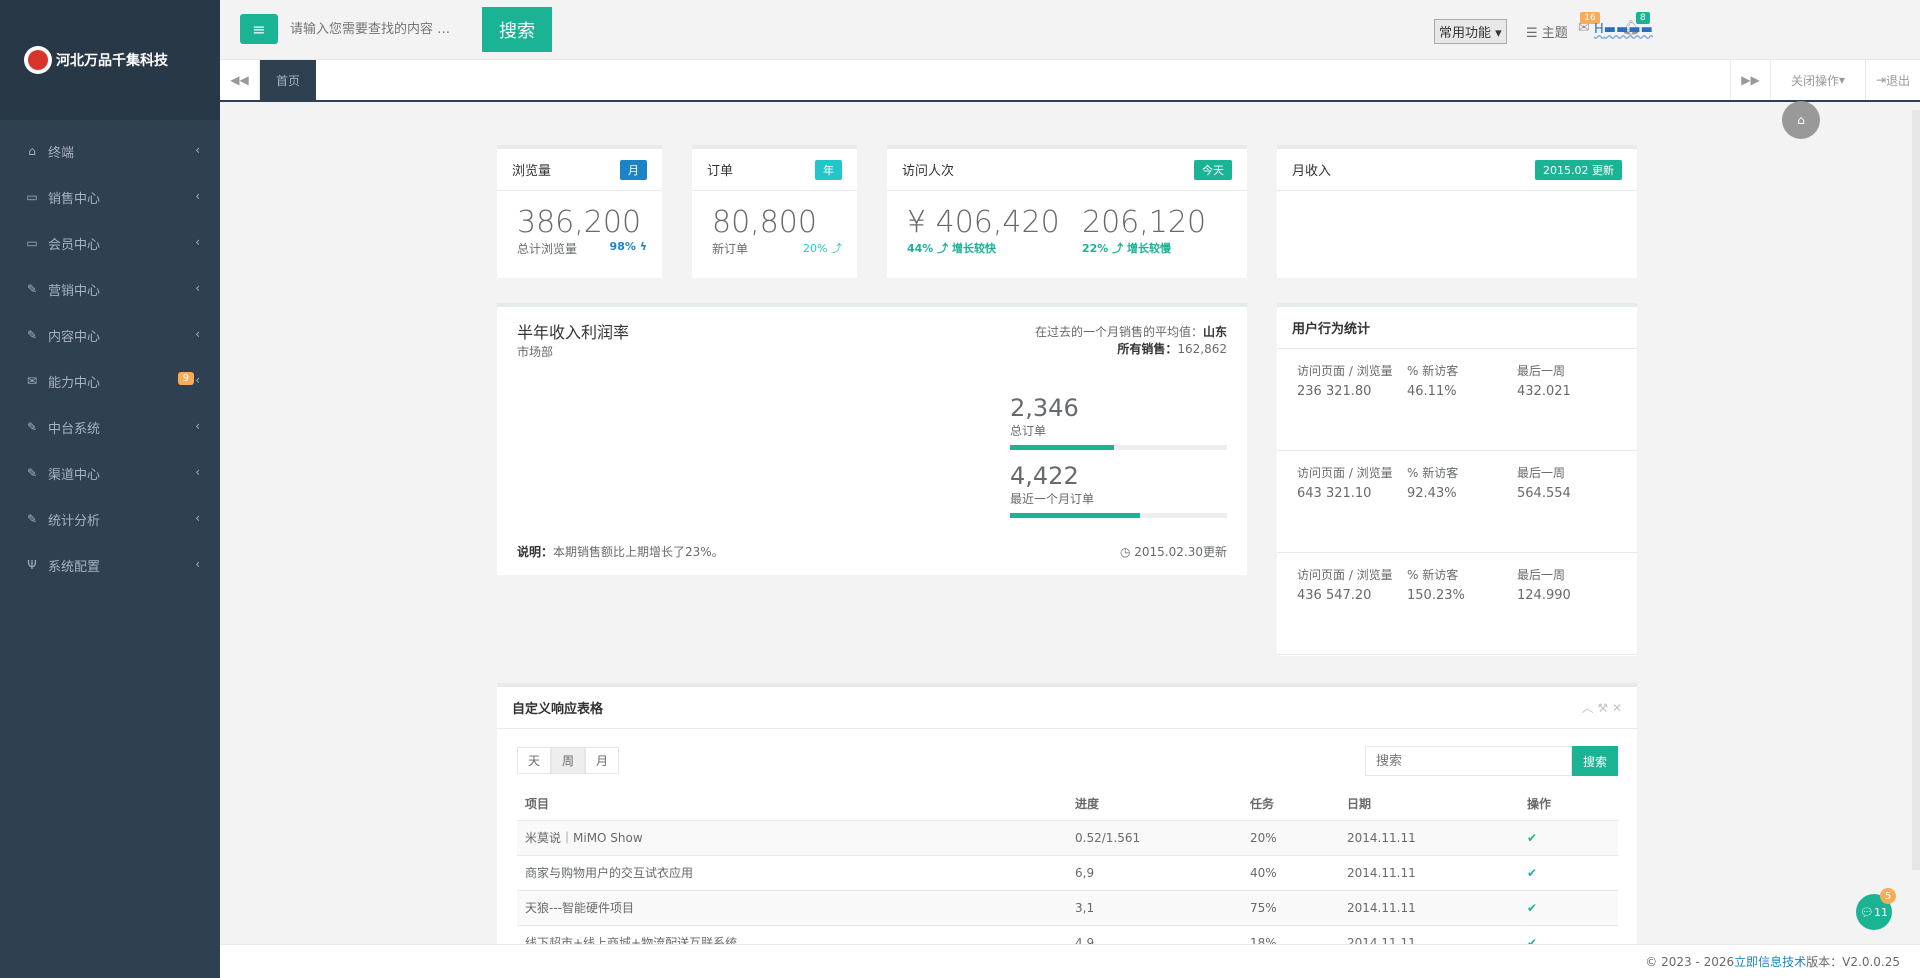 The height and width of the screenshot is (978, 1920). Describe the element at coordinates (774, 211) in the screenshot. I see `orders-card: 订单 年 80,800 新订单 20% ⤴` at that location.